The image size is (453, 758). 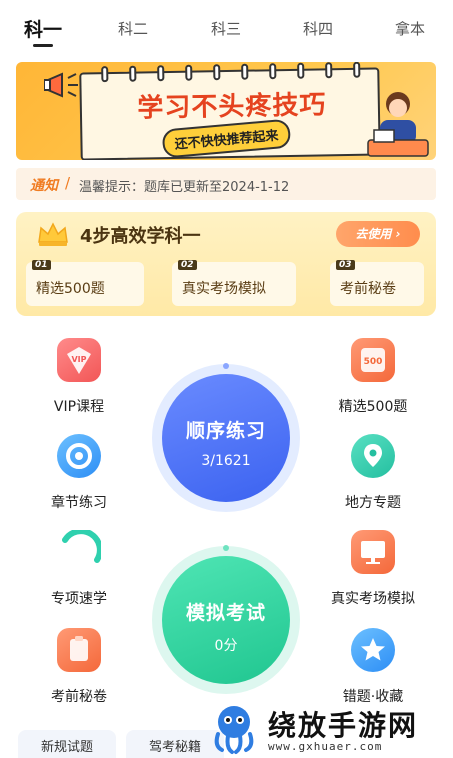 I want to click on vip-icon: VIP, so click(x=79, y=360).